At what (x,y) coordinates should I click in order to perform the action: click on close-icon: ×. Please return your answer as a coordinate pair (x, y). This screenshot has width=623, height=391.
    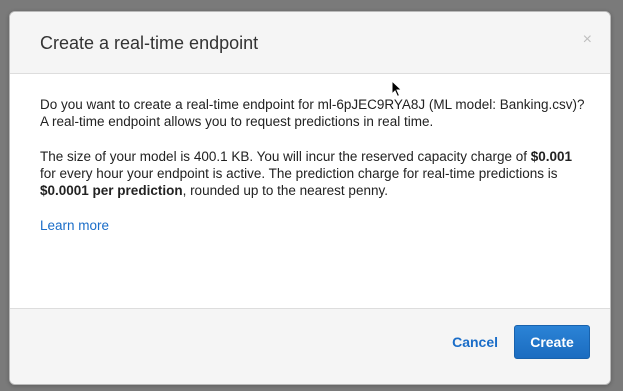
    Looking at the image, I should click on (587, 40).